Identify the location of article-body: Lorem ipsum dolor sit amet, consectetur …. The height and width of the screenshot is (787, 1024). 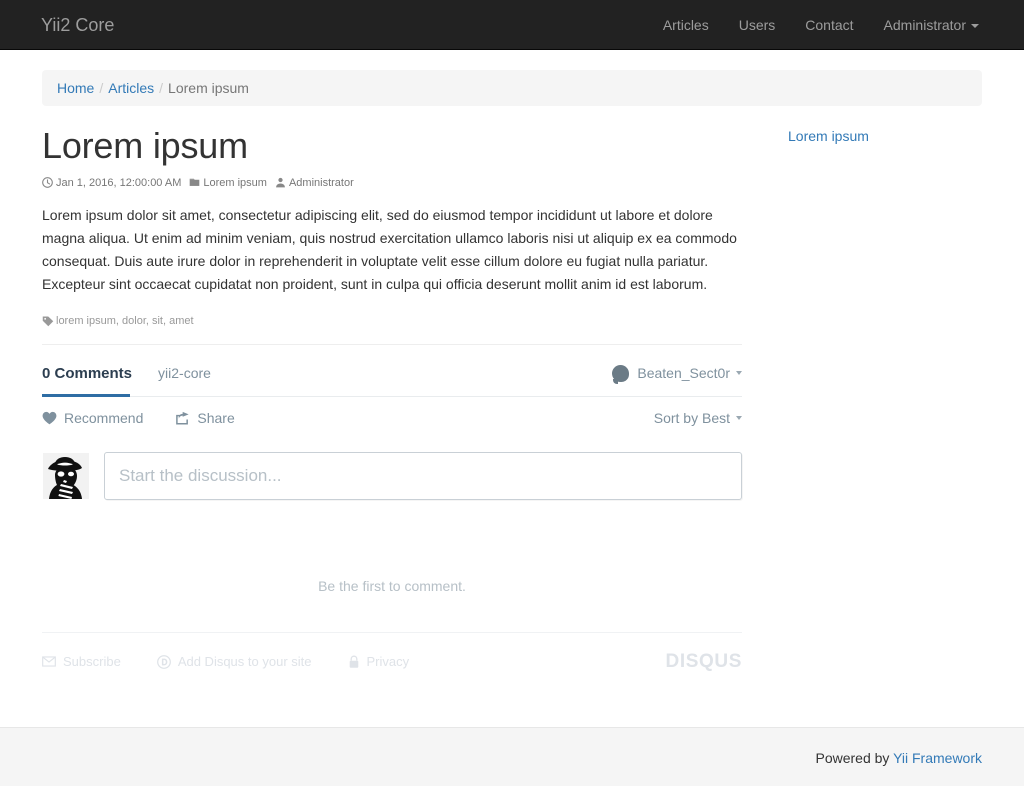
(389, 249).